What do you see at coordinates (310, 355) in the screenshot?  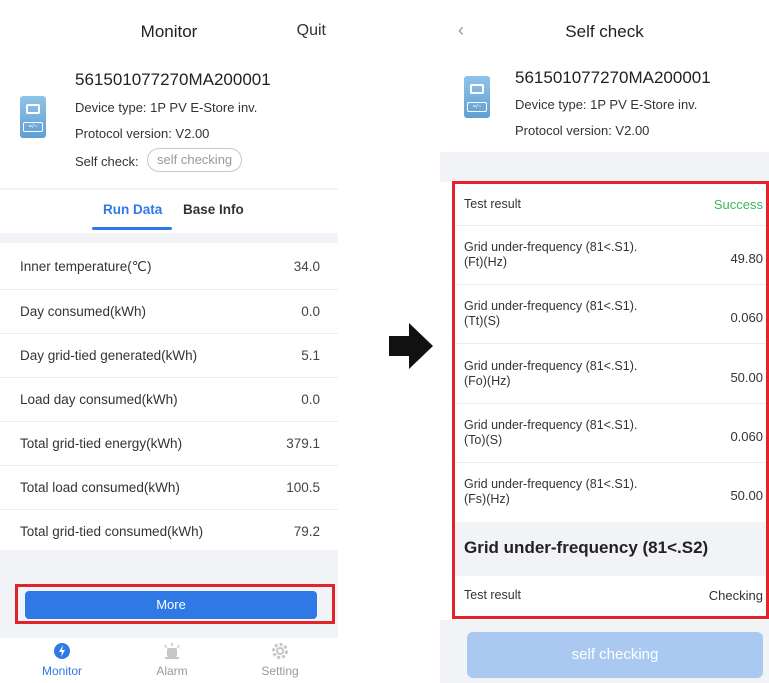 I see `row-value: 5.1` at bounding box center [310, 355].